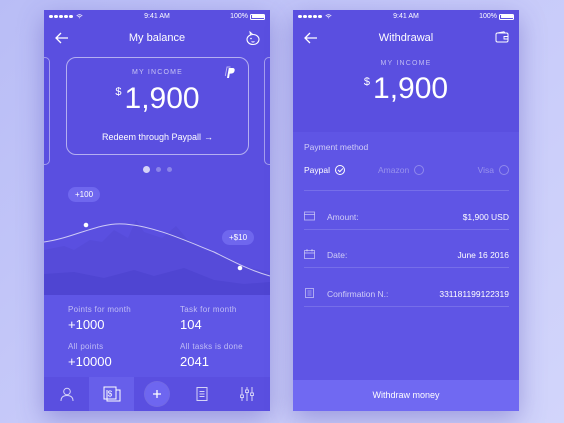 This screenshot has height=423, width=564. What do you see at coordinates (47, 111) in the screenshot?
I see `previous-card` at bounding box center [47, 111].